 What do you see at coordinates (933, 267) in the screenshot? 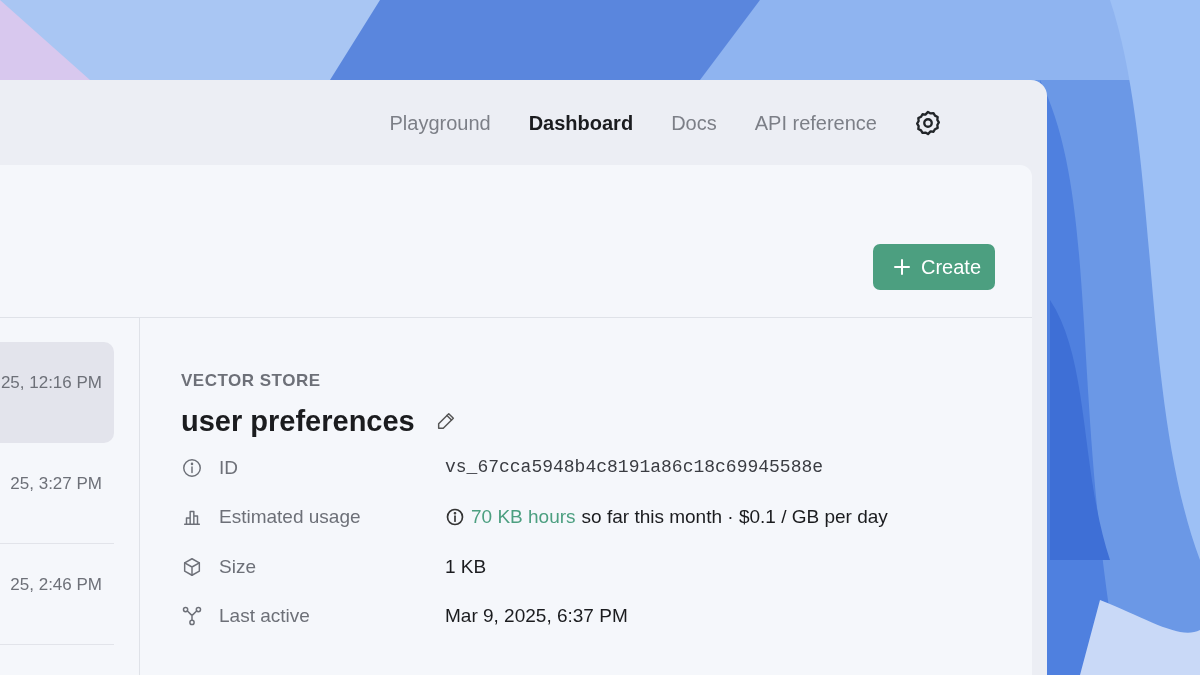
I see `create-button: Create` at bounding box center [933, 267].